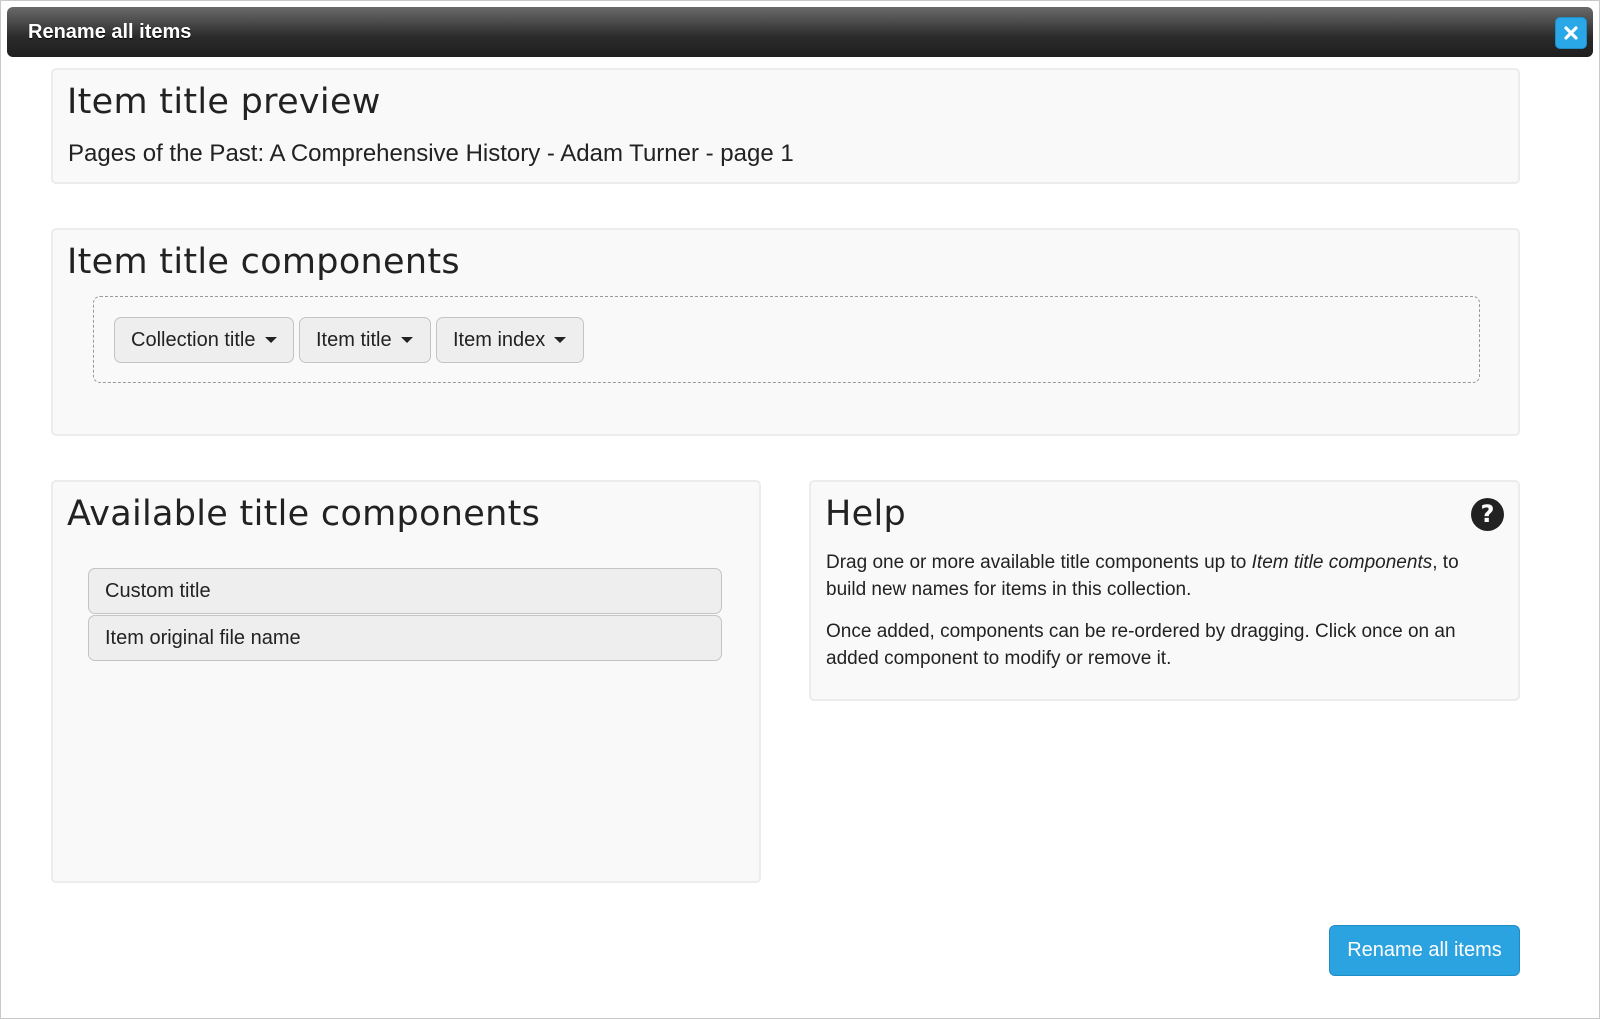  I want to click on chip-item-title: Item title, so click(365, 340).